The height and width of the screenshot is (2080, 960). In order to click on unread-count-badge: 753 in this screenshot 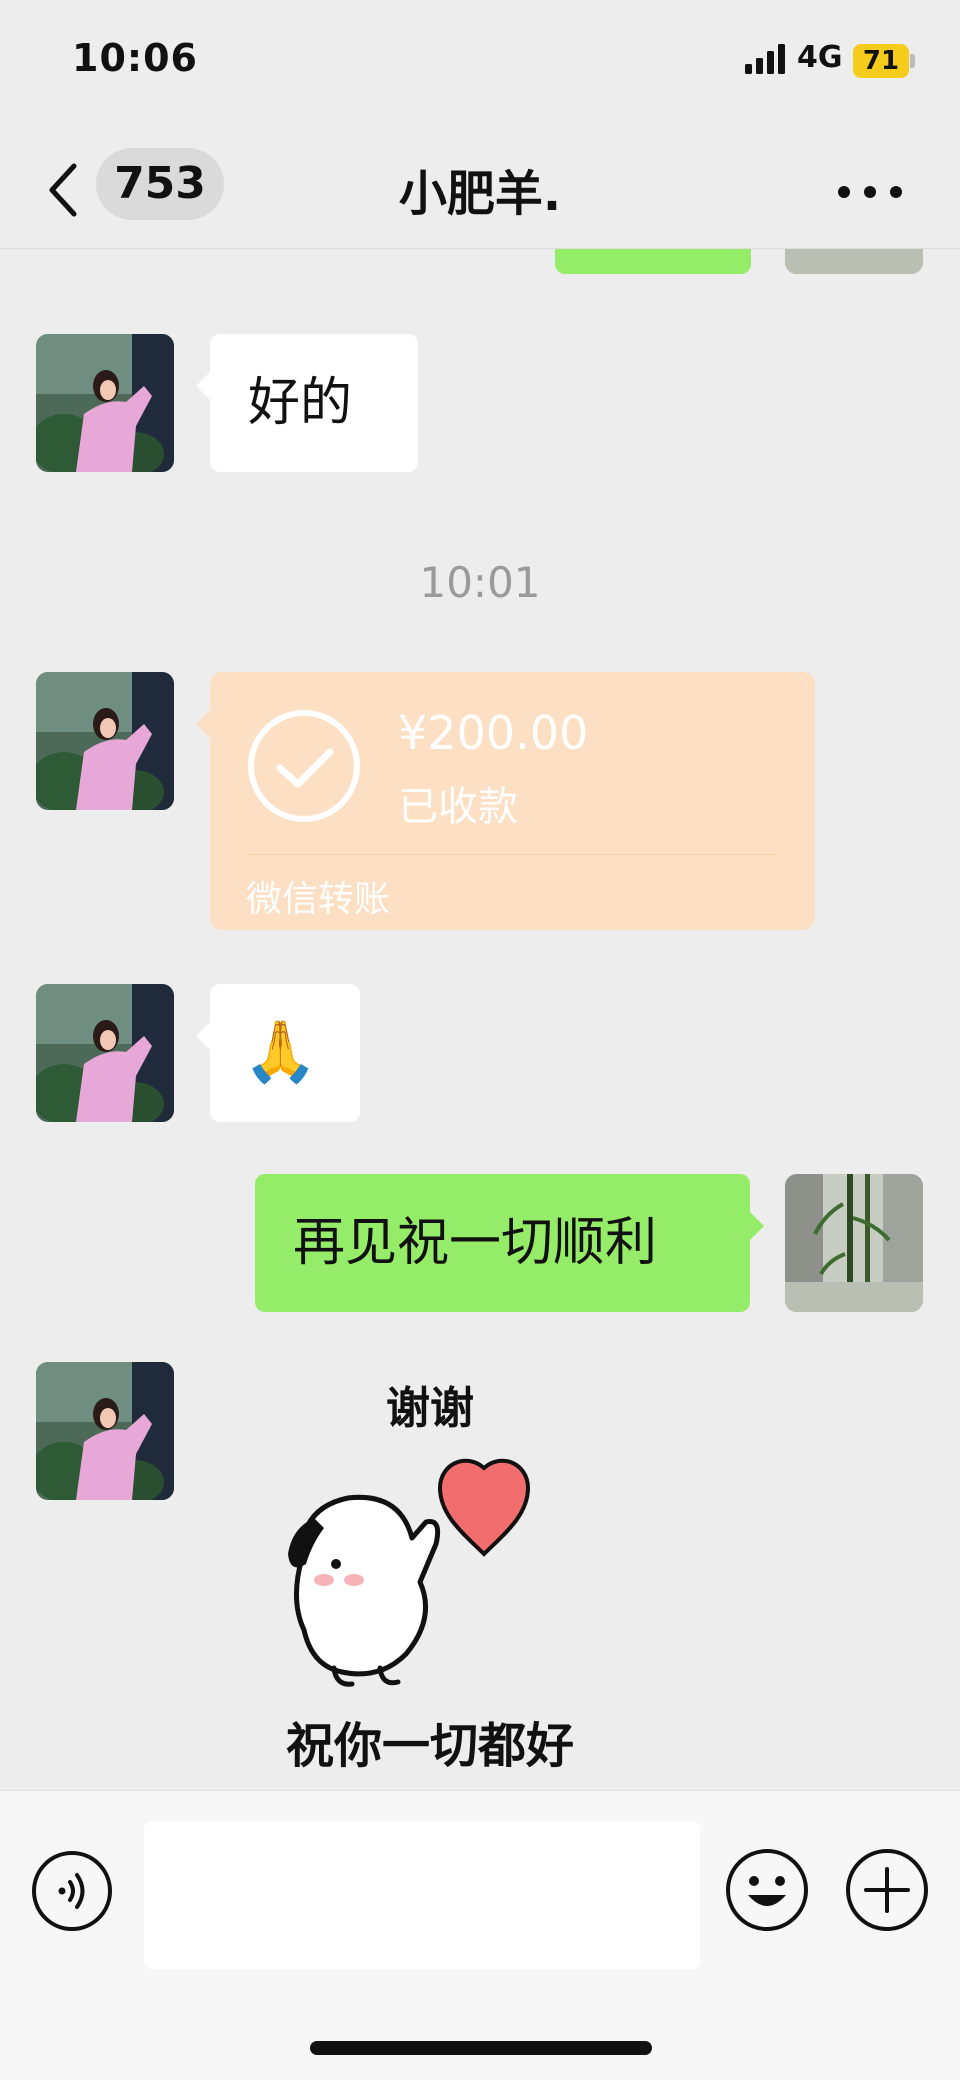, I will do `click(160, 184)`.